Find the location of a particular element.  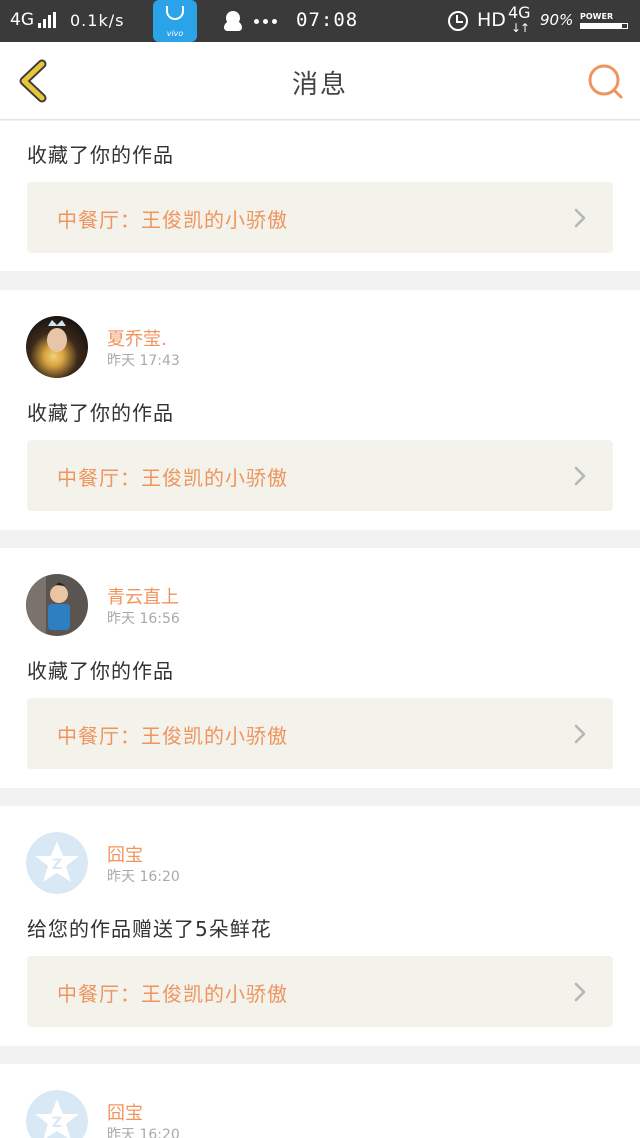

message-time: 昨天 16:56 is located at coordinates (143, 619).